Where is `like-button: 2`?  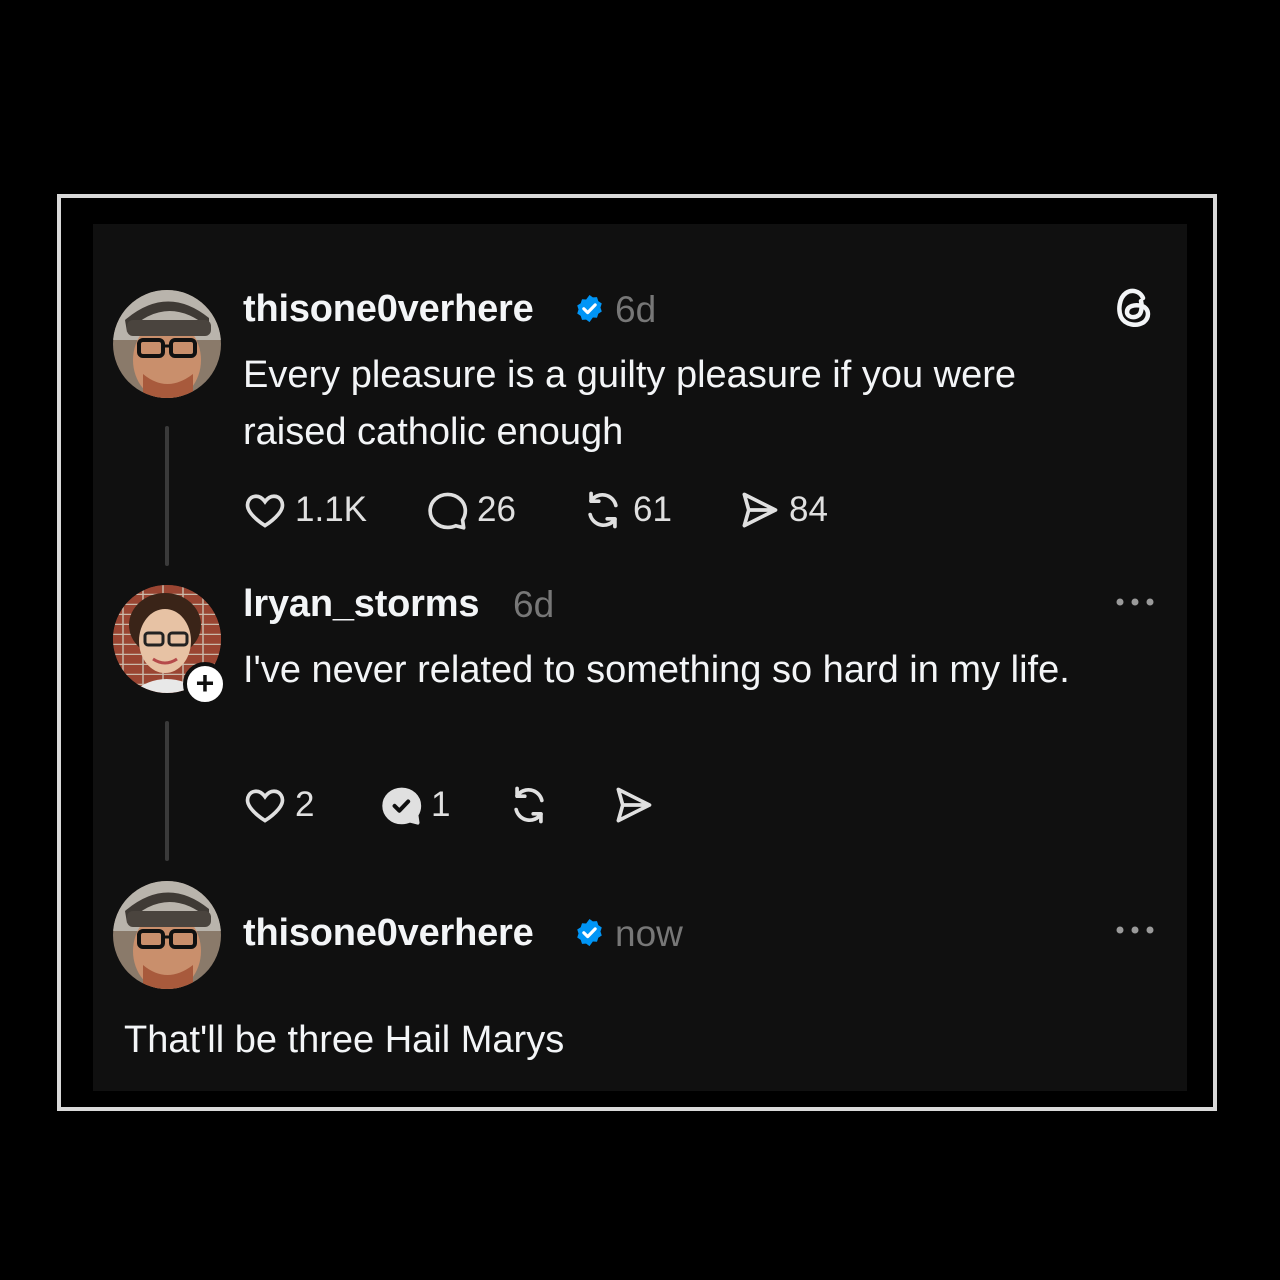
like-button: 2 is located at coordinates (278, 805).